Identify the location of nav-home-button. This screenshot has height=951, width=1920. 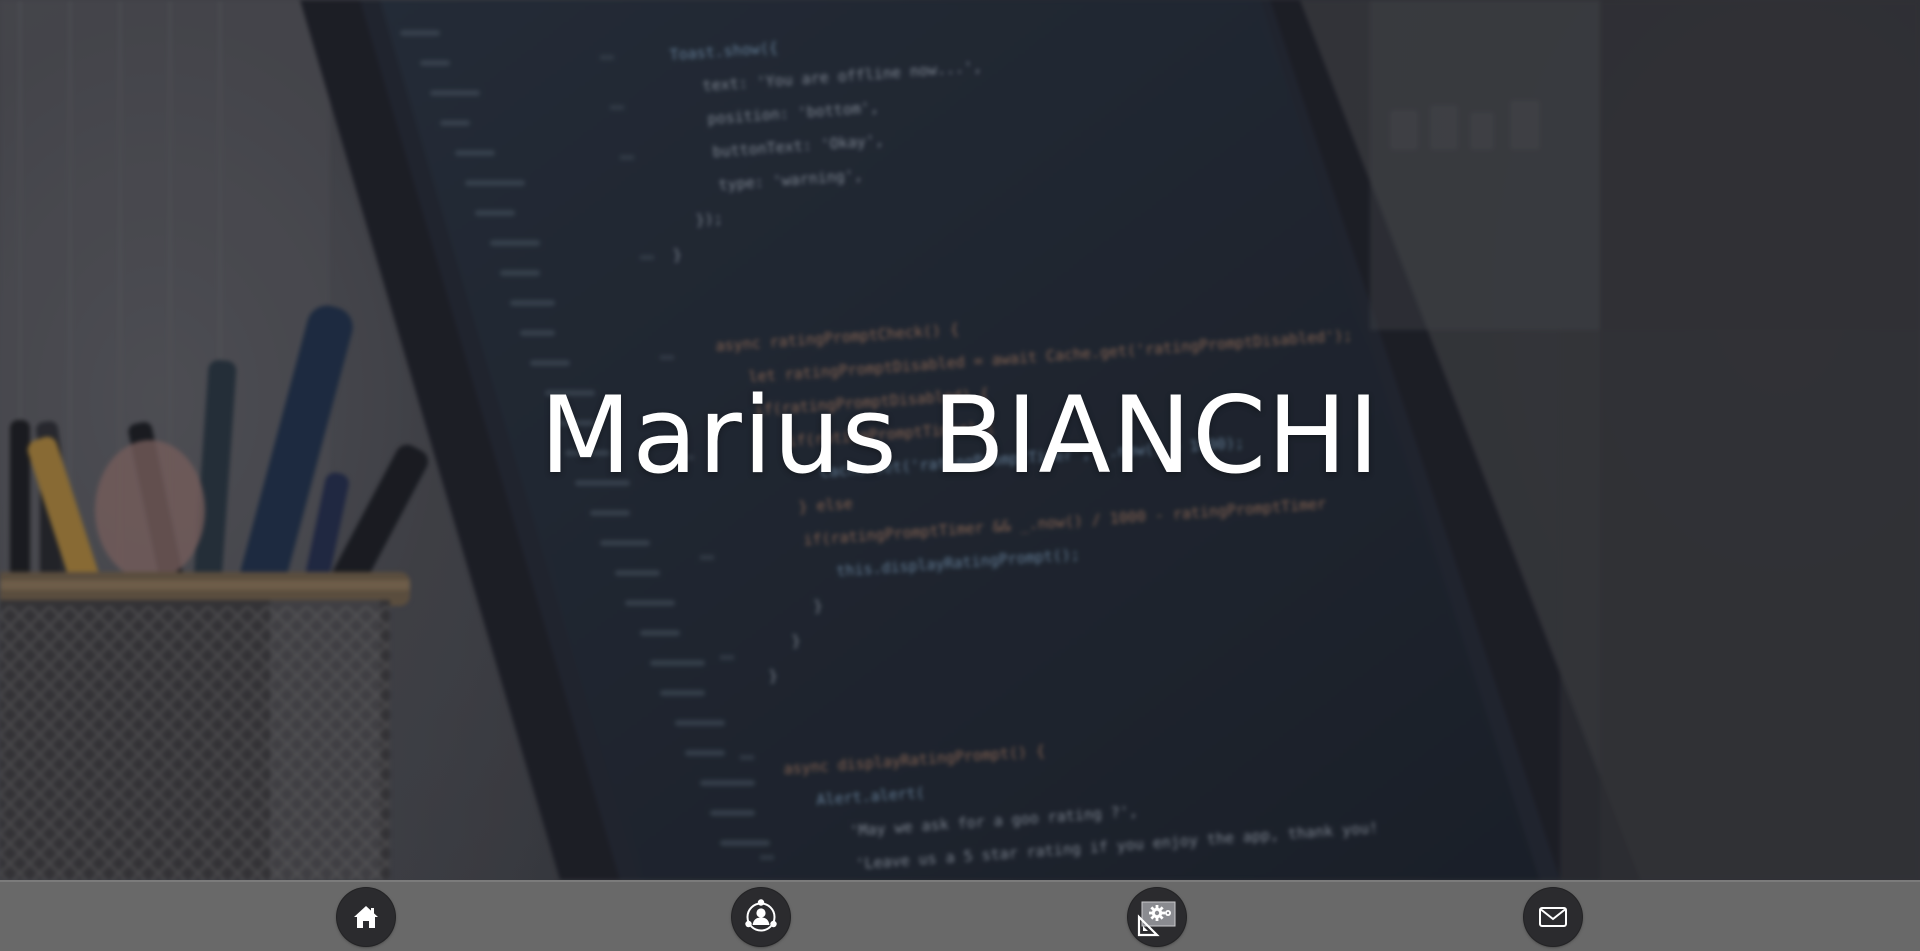
(366, 917).